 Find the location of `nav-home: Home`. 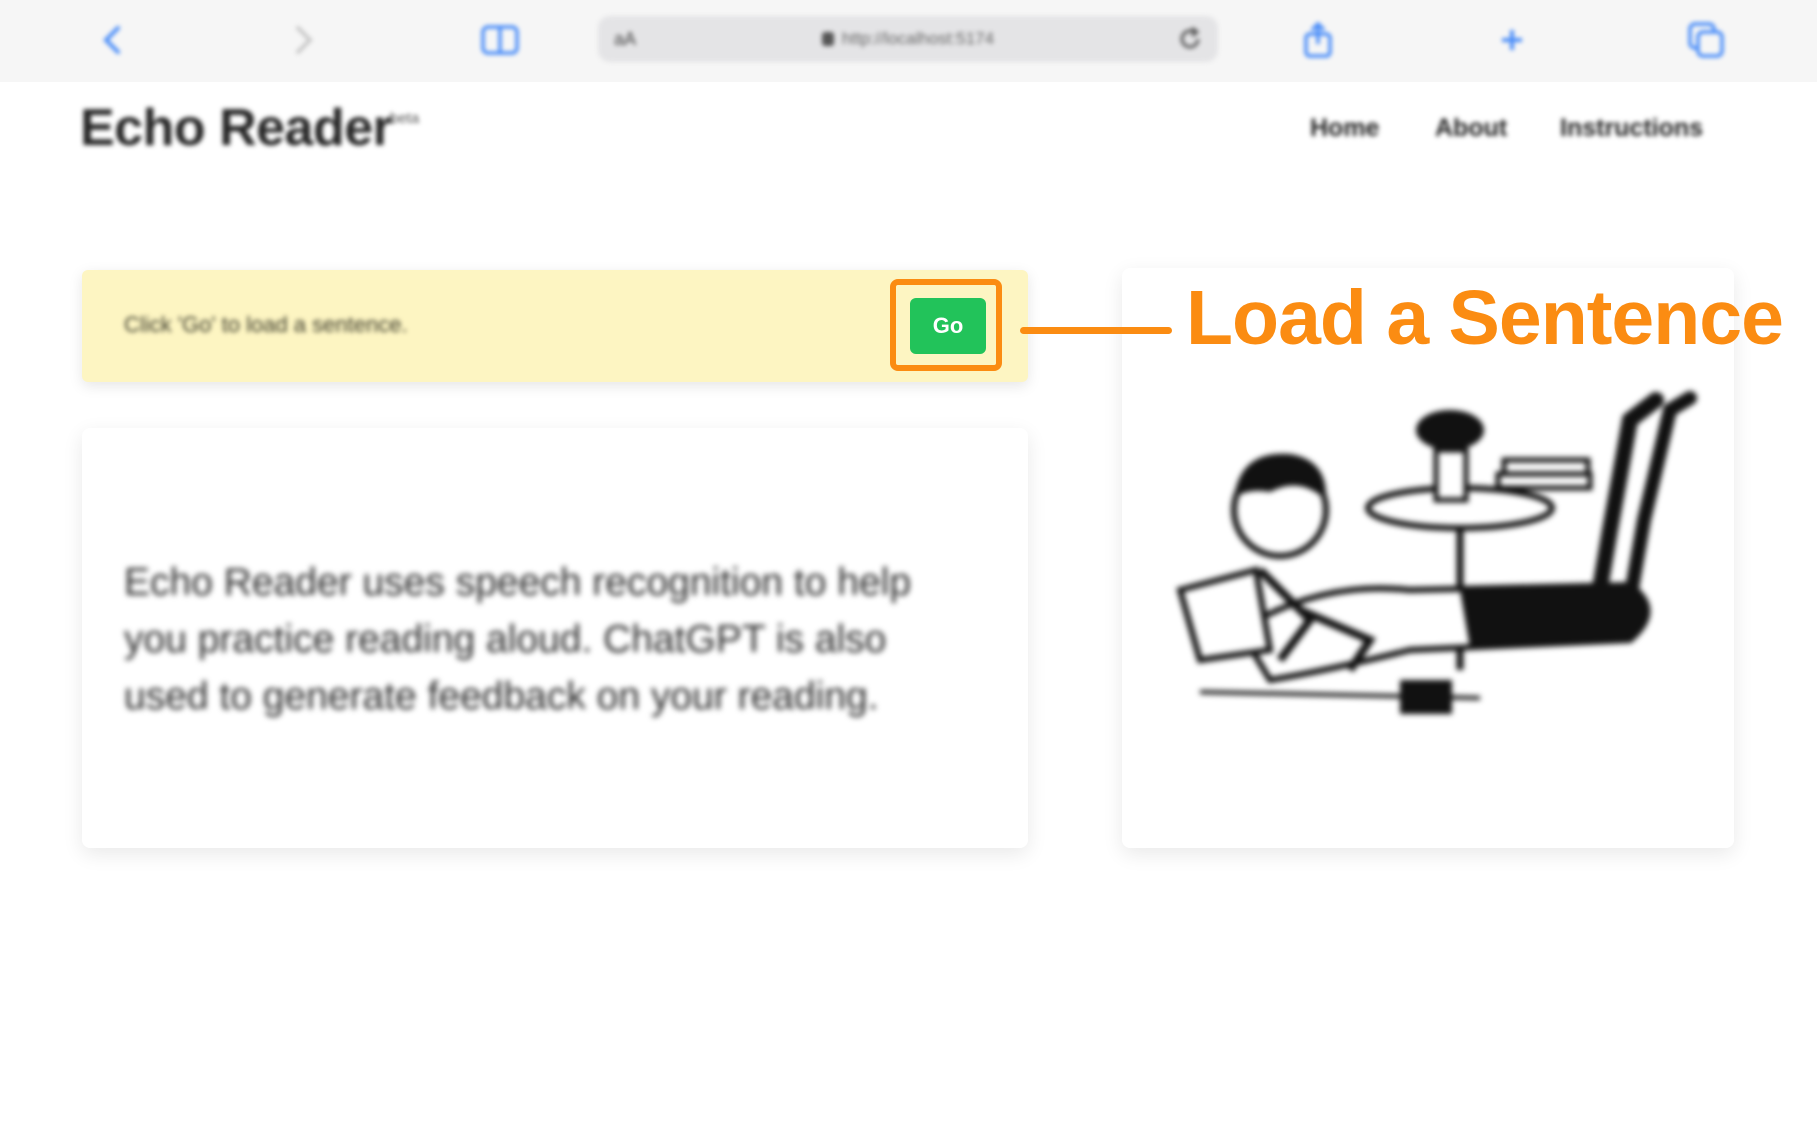

nav-home: Home is located at coordinates (1344, 128).